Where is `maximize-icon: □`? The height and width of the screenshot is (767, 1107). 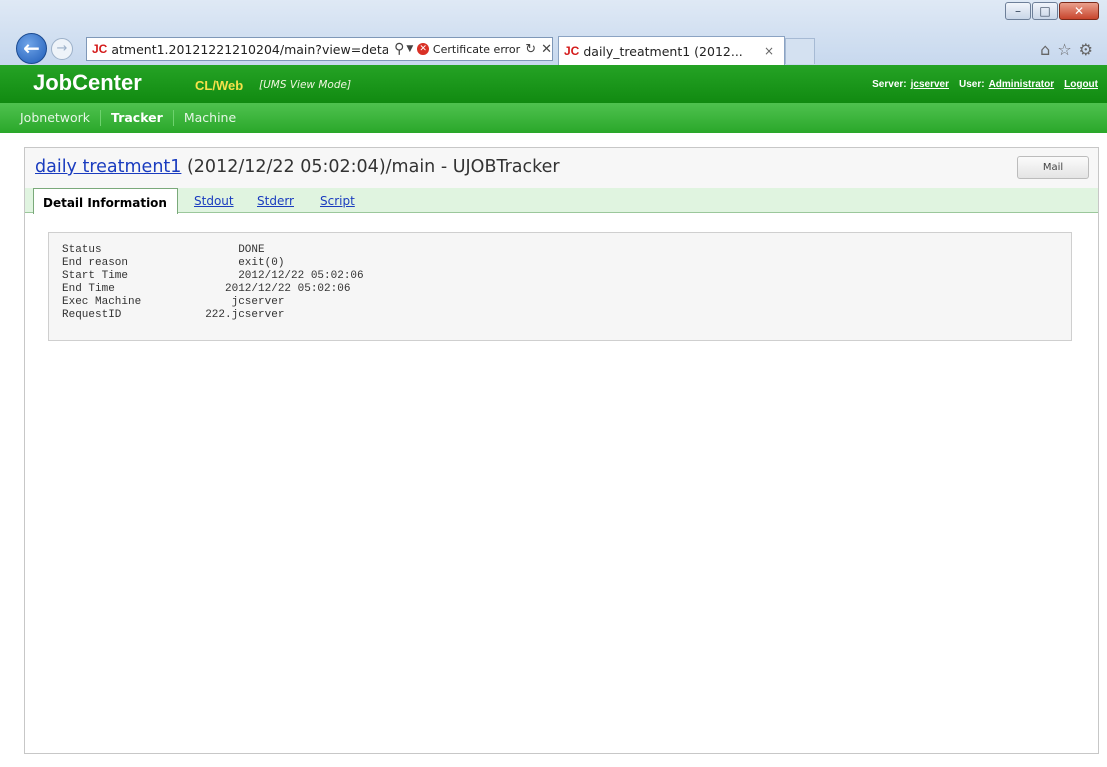 maximize-icon: □ is located at coordinates (1045, 11).